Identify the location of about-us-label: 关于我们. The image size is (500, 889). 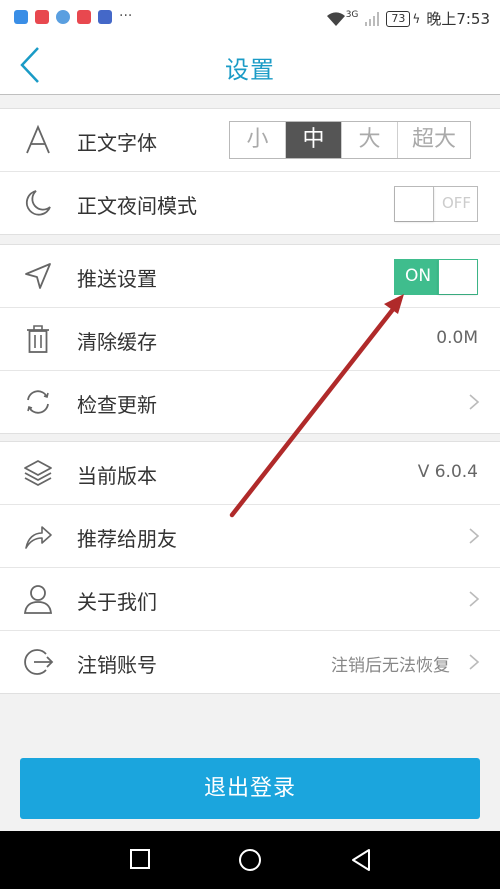
(117, 602).